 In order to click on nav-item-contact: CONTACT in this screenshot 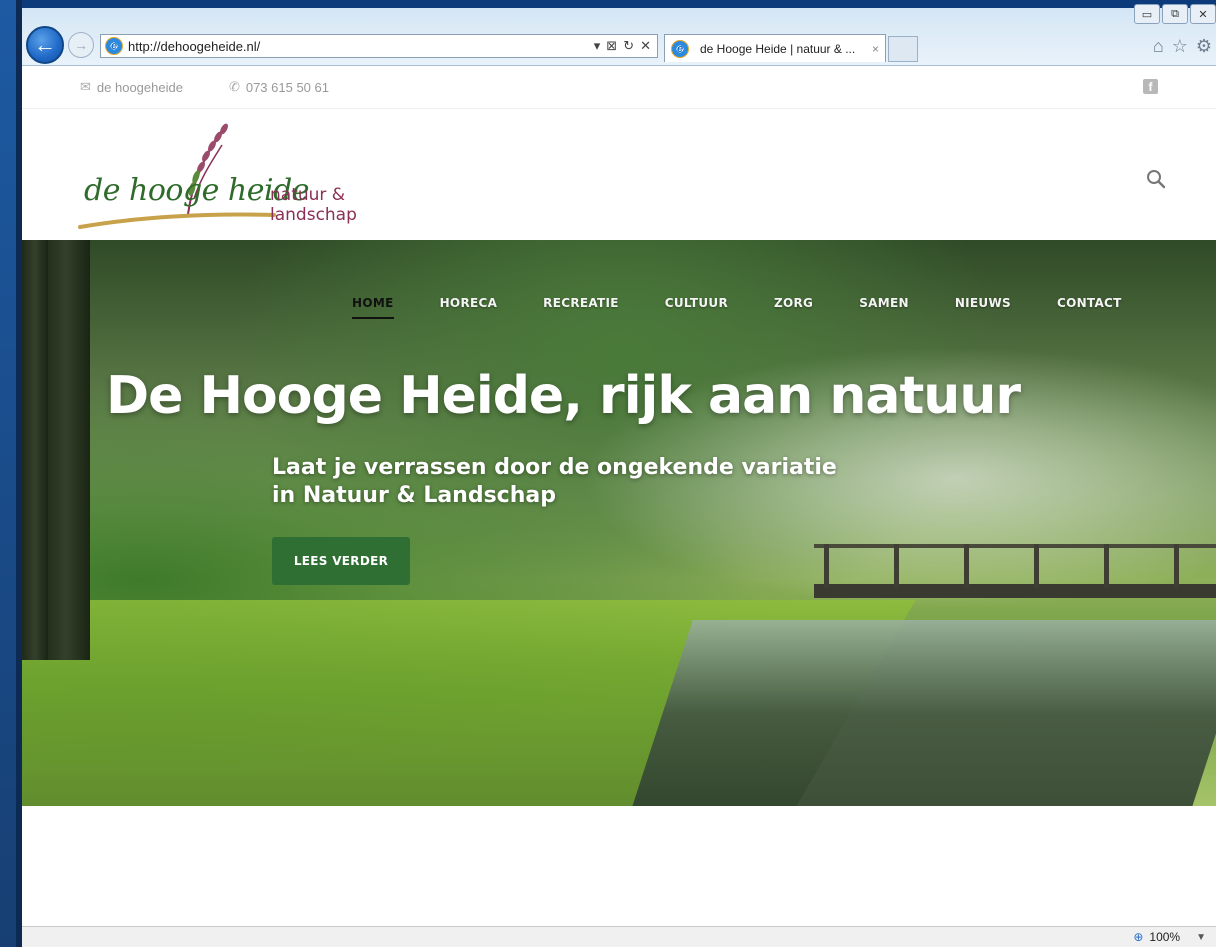, I will do `click(1089, 303)`.